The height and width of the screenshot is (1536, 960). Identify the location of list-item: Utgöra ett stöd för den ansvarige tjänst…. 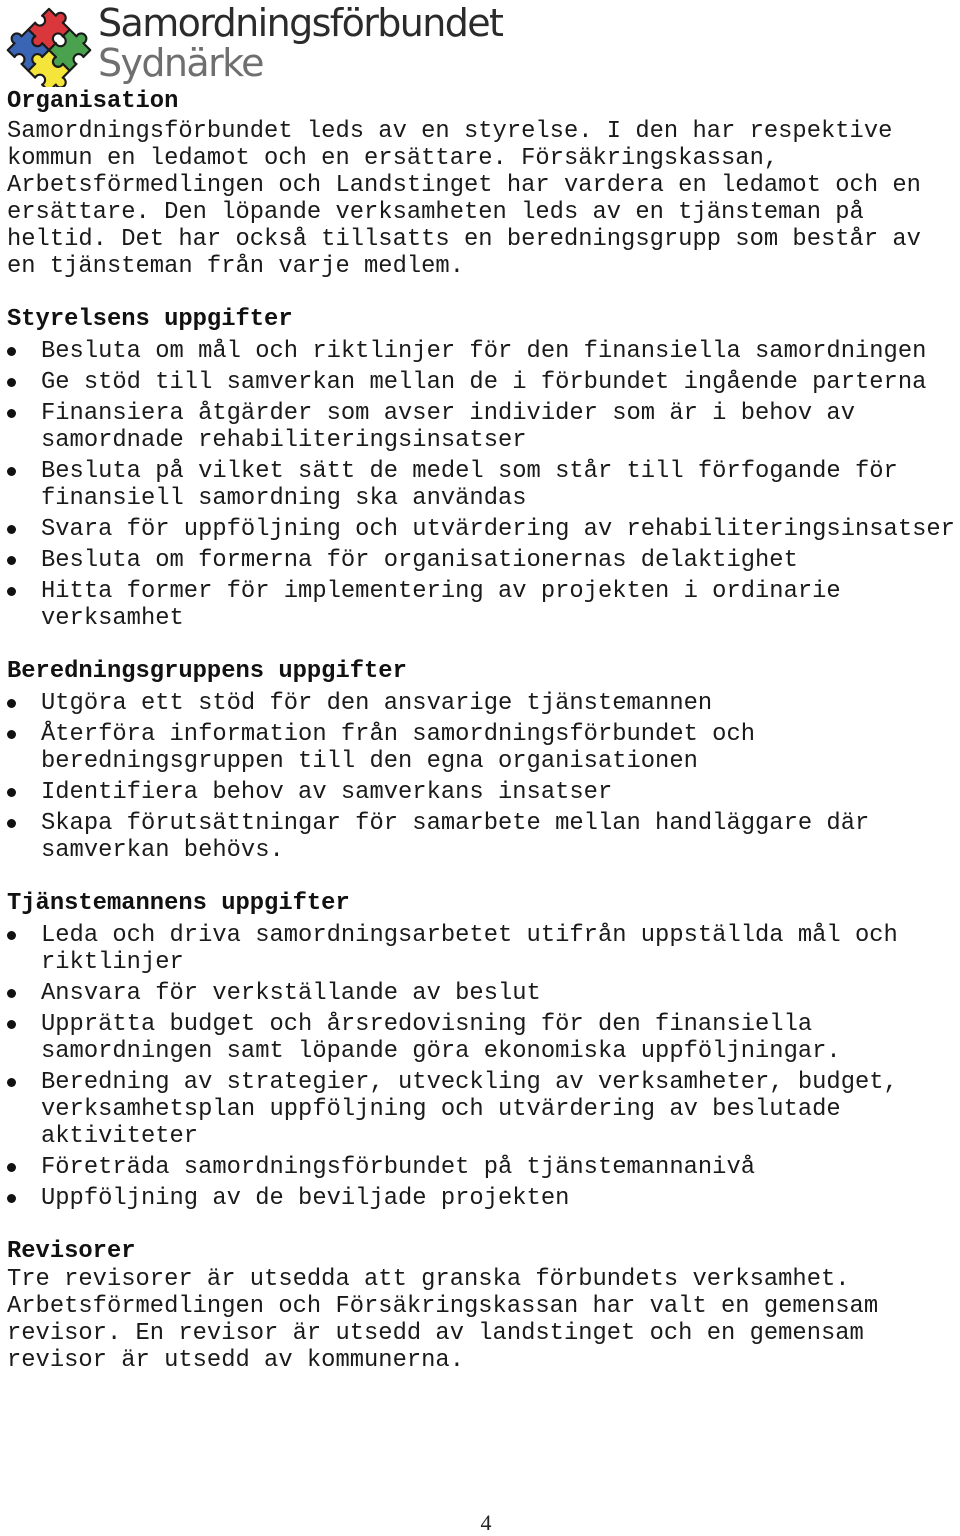
(483, 703).